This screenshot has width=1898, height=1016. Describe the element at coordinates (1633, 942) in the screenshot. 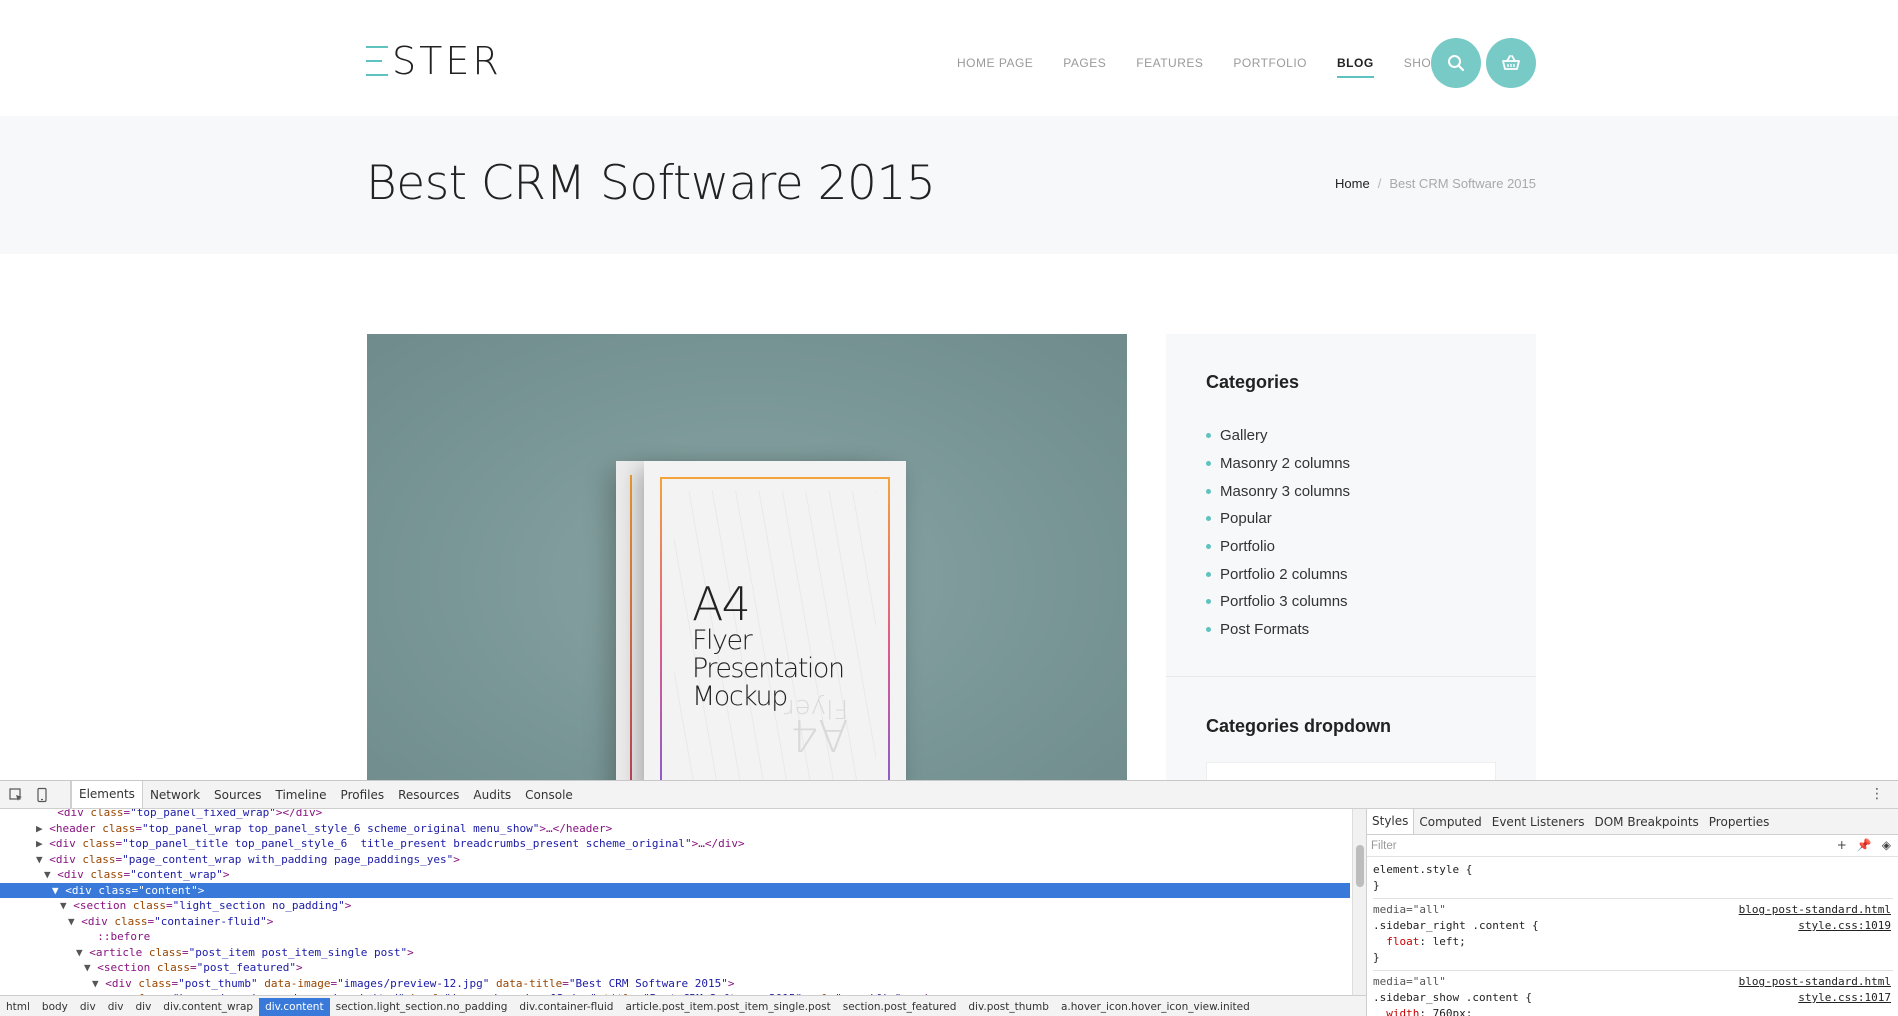

I see `css-declaration: float: left;` at that location.